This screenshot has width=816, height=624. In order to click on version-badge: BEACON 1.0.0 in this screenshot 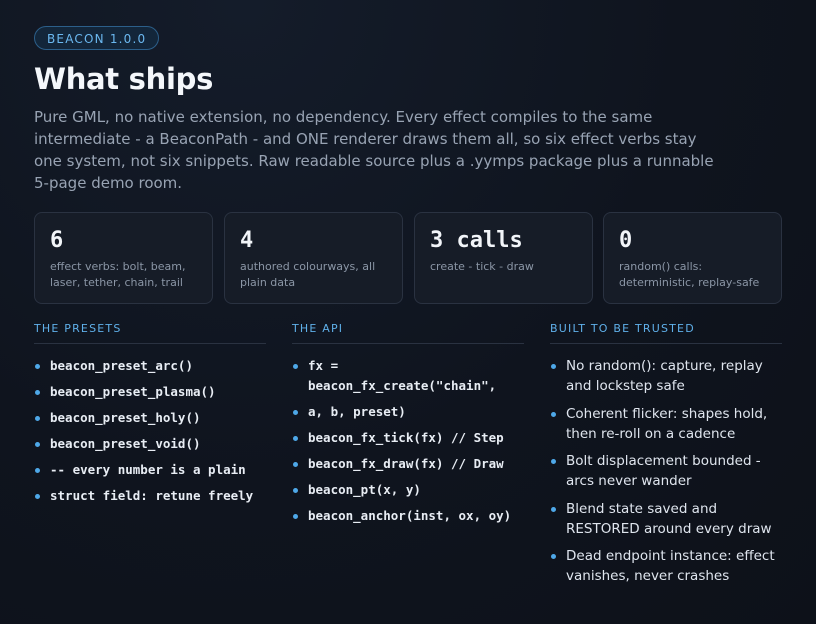, I will do `click(97, 38)`.